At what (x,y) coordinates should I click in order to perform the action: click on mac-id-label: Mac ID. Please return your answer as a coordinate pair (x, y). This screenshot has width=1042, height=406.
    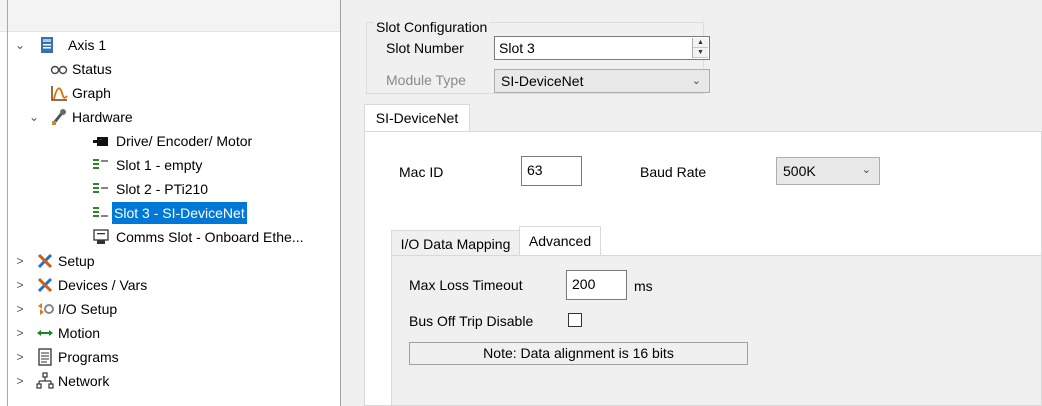
    Looking at the image, I should click on (421, 172).